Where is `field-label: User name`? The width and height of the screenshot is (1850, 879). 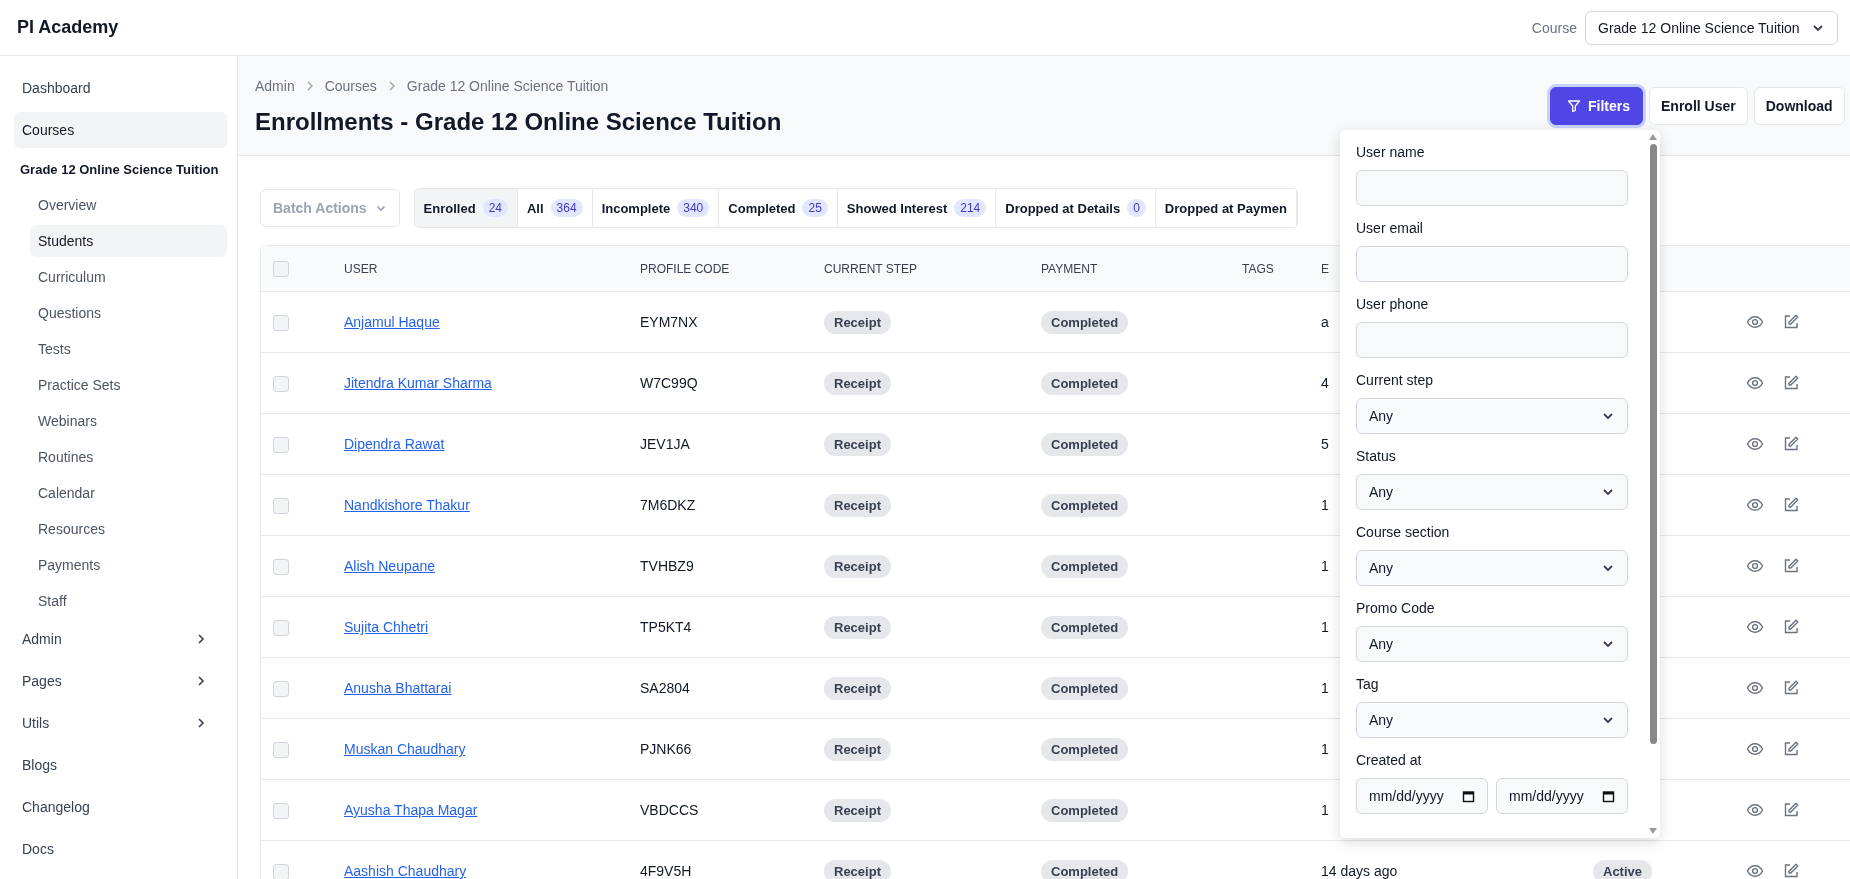 field-label: User name is located at coordinates (1391, 152).